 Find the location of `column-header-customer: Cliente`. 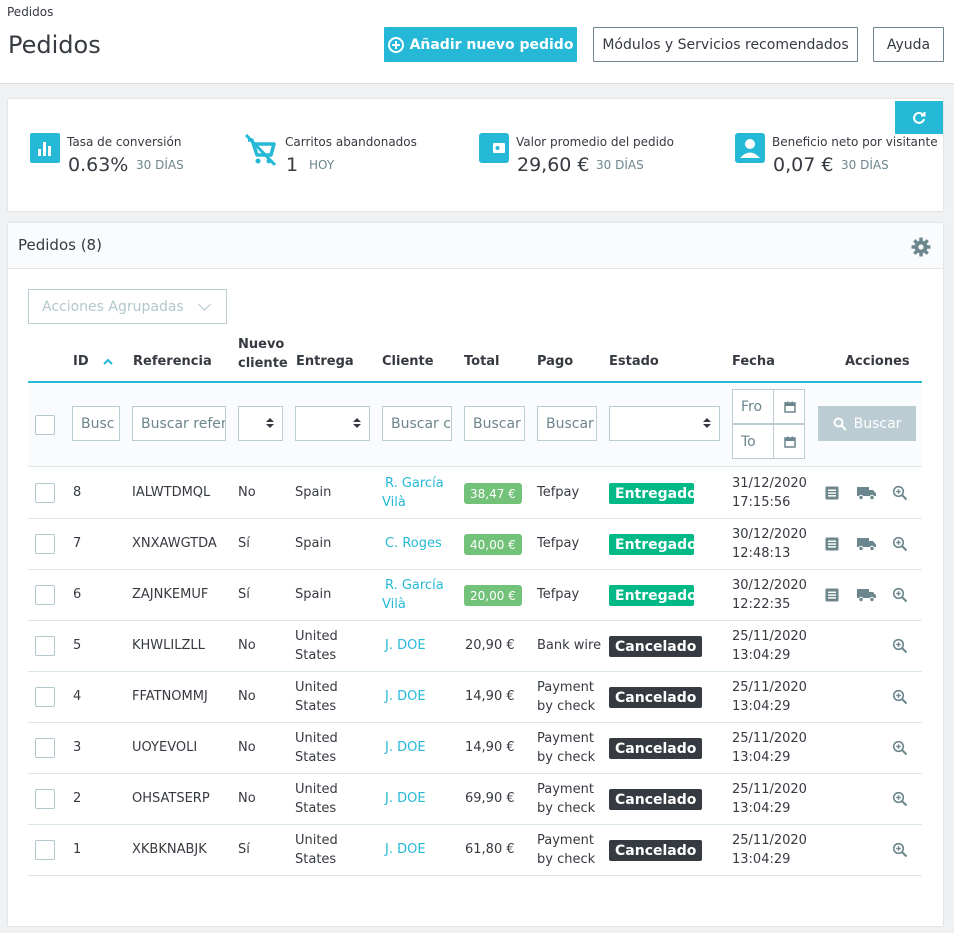

column-header-customer: Cliente is located at coordinates (408, 361).